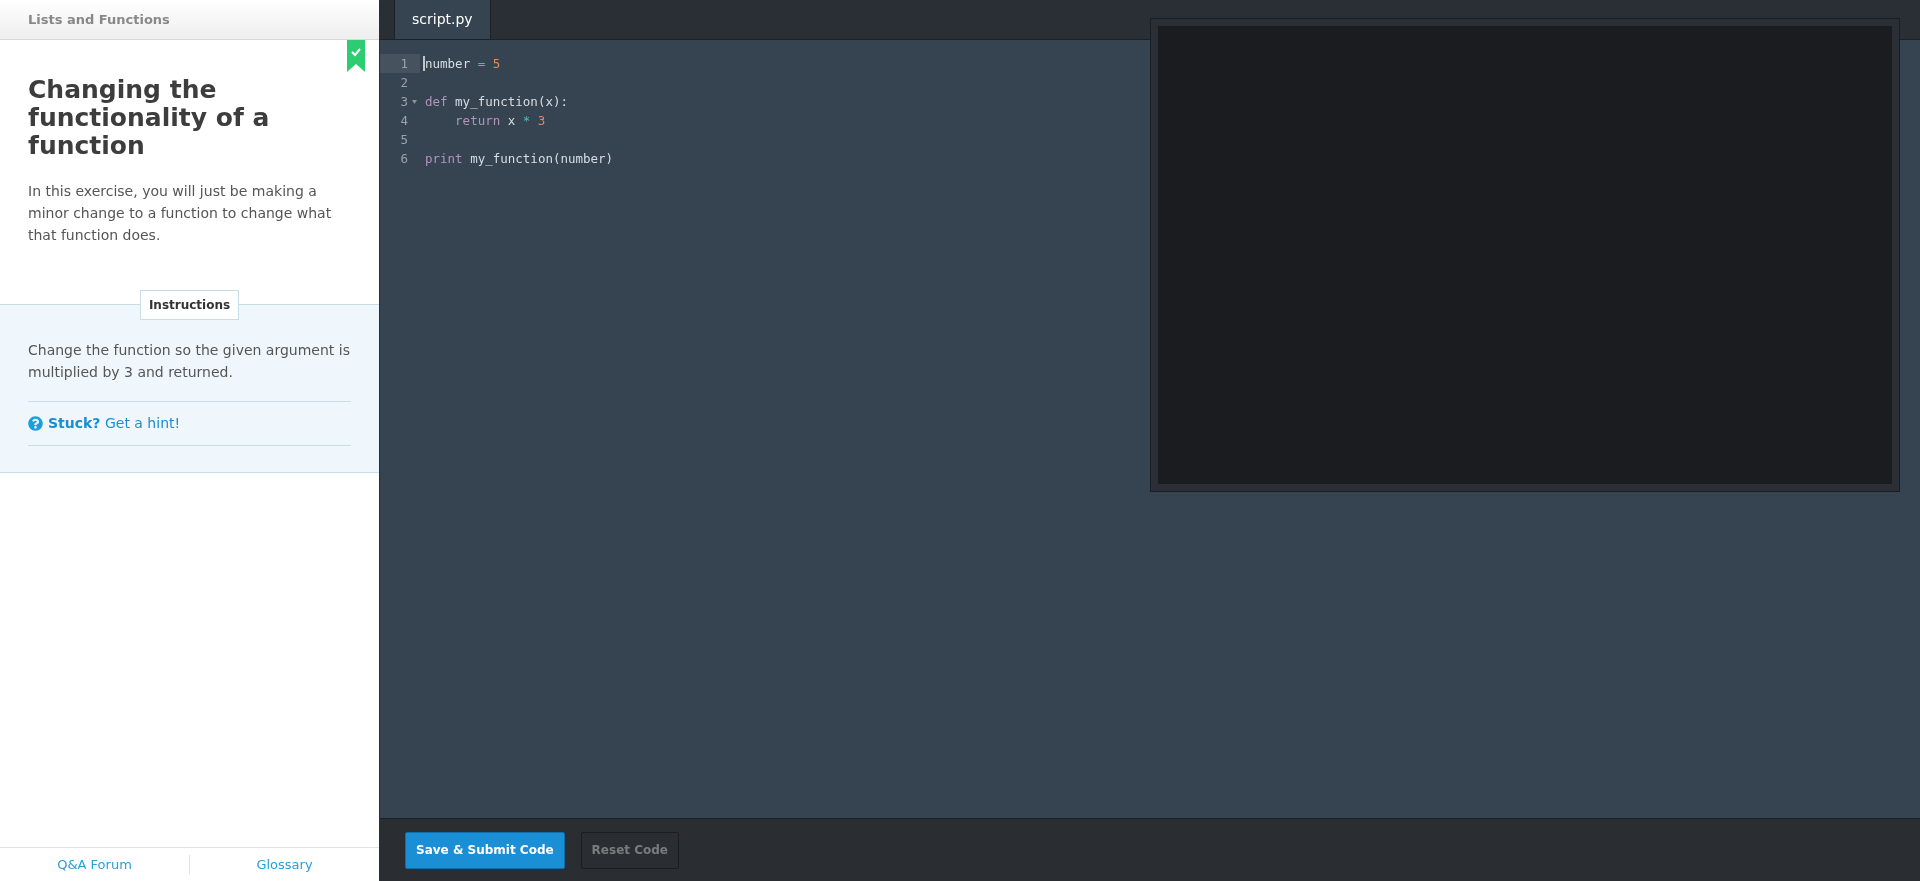 The width and height of the screenshot is (1920, 881). What do you see at coordinates (414, 102) in the screenshot?
I see `fold-arrow-icon` at bounding box center [414, 102].